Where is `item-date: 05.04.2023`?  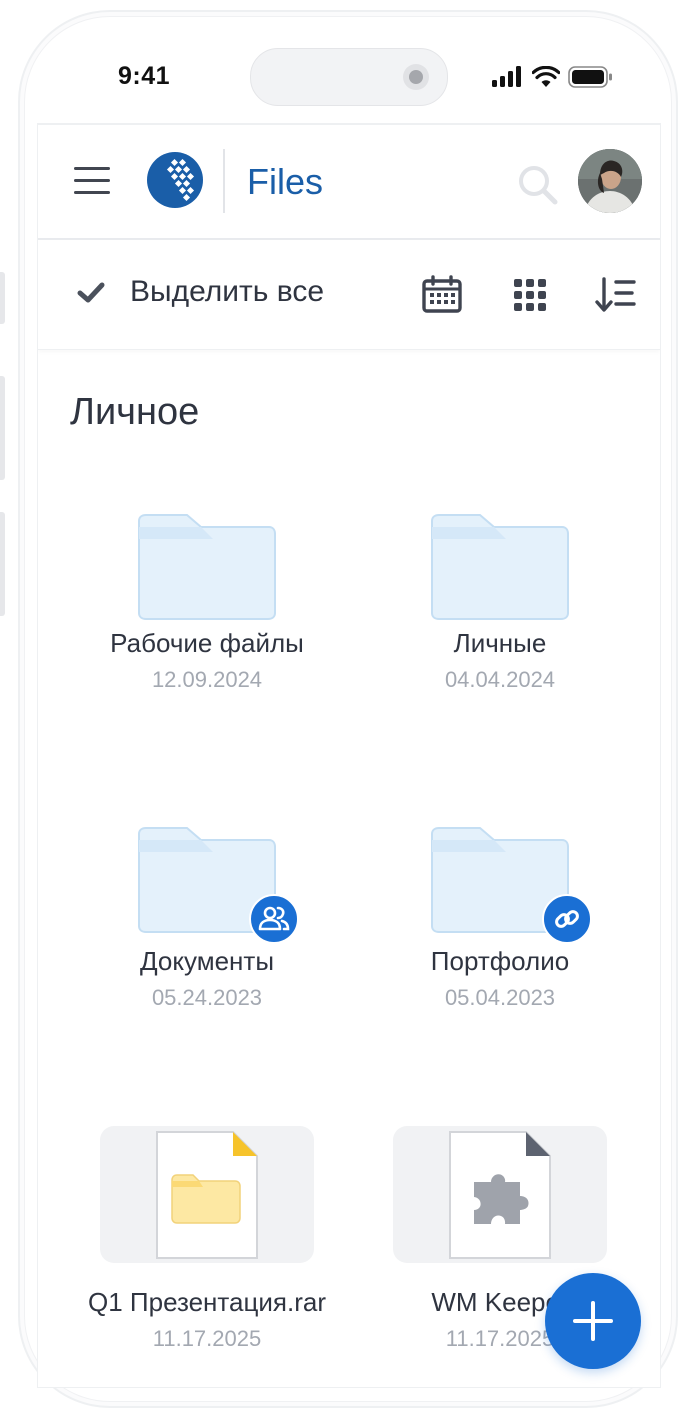 item-date: 05.04.2023 is located at coordinates (500, 997).